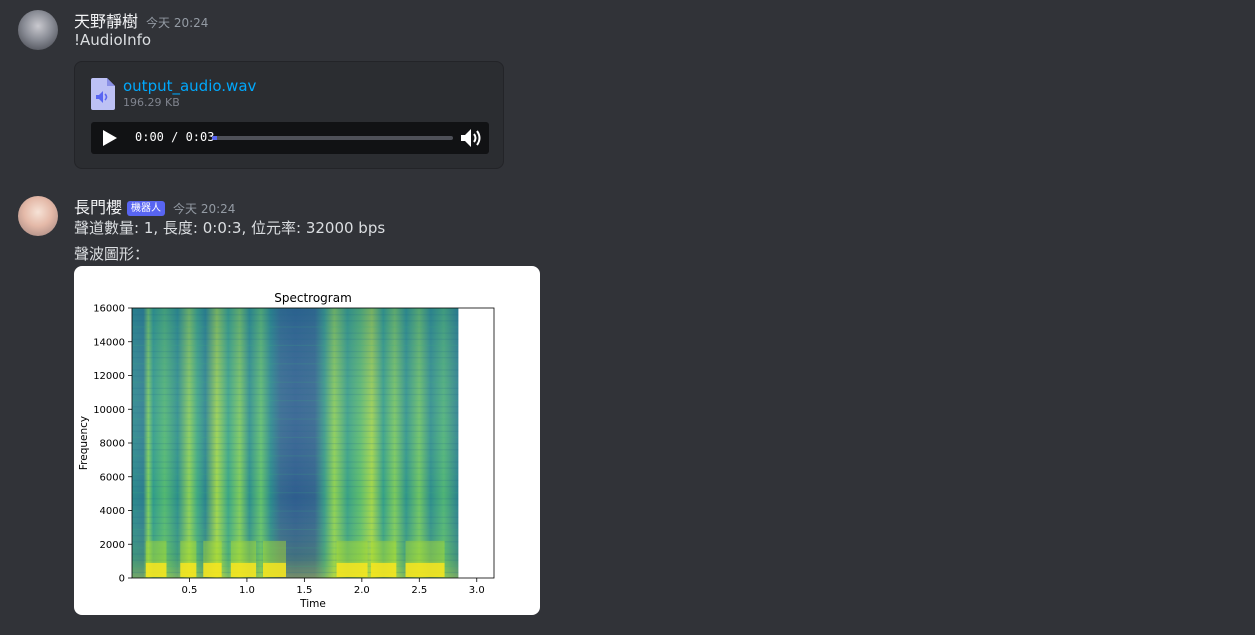 This screenshot has height=635, width=1255. I want to click on message-header: 長門櫻 機器人 今天 20:24, so click(154, 206).